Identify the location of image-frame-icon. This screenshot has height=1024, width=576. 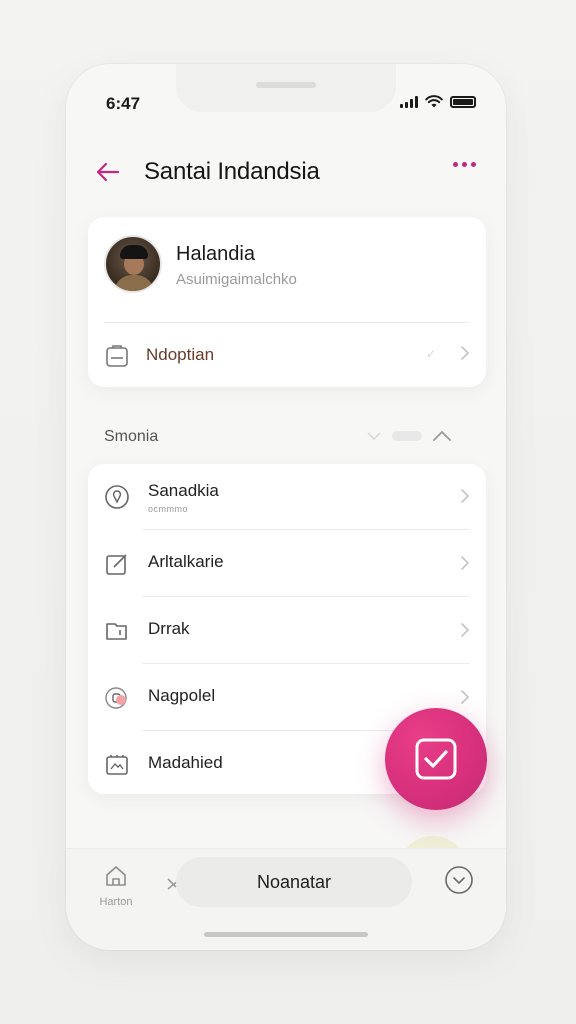
(117, 765).